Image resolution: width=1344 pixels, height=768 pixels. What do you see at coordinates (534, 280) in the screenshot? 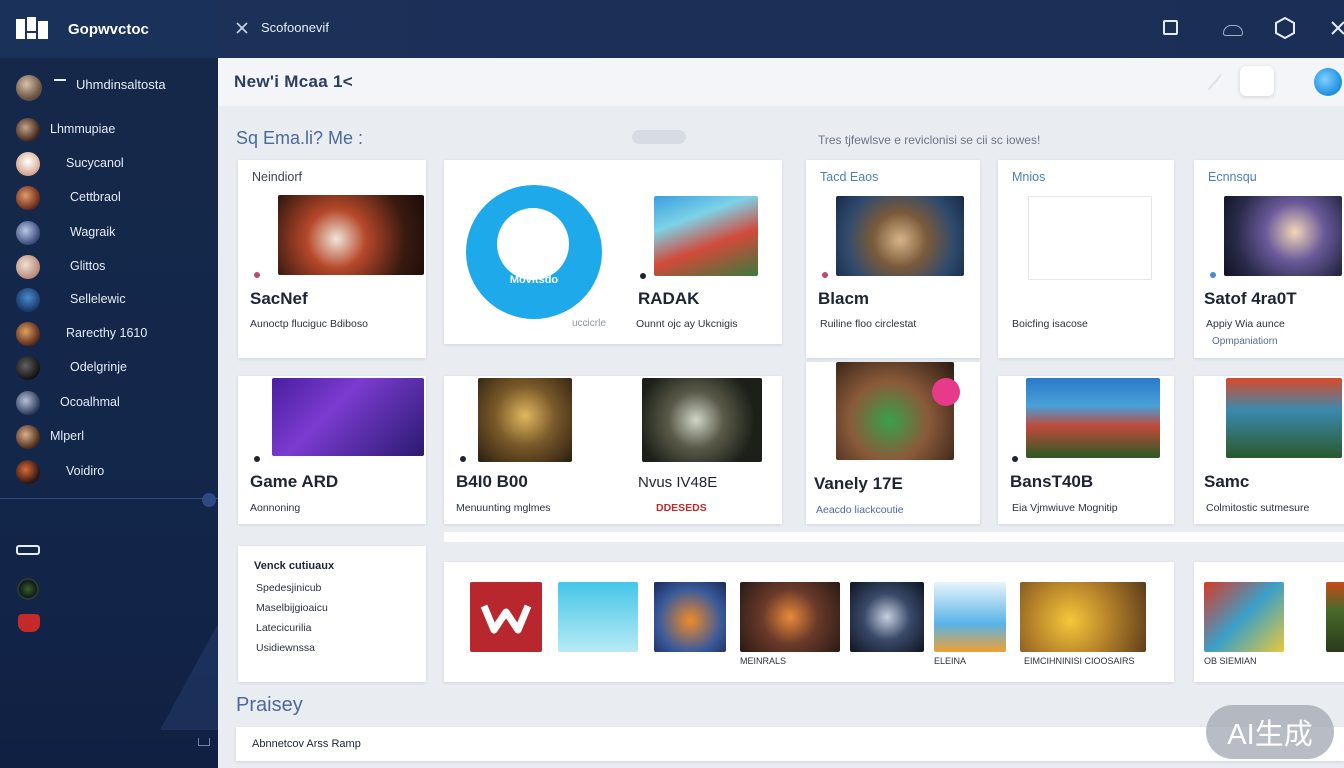
I see `featured-logo-text: Movitsdo` at bounding box center [534, 280].